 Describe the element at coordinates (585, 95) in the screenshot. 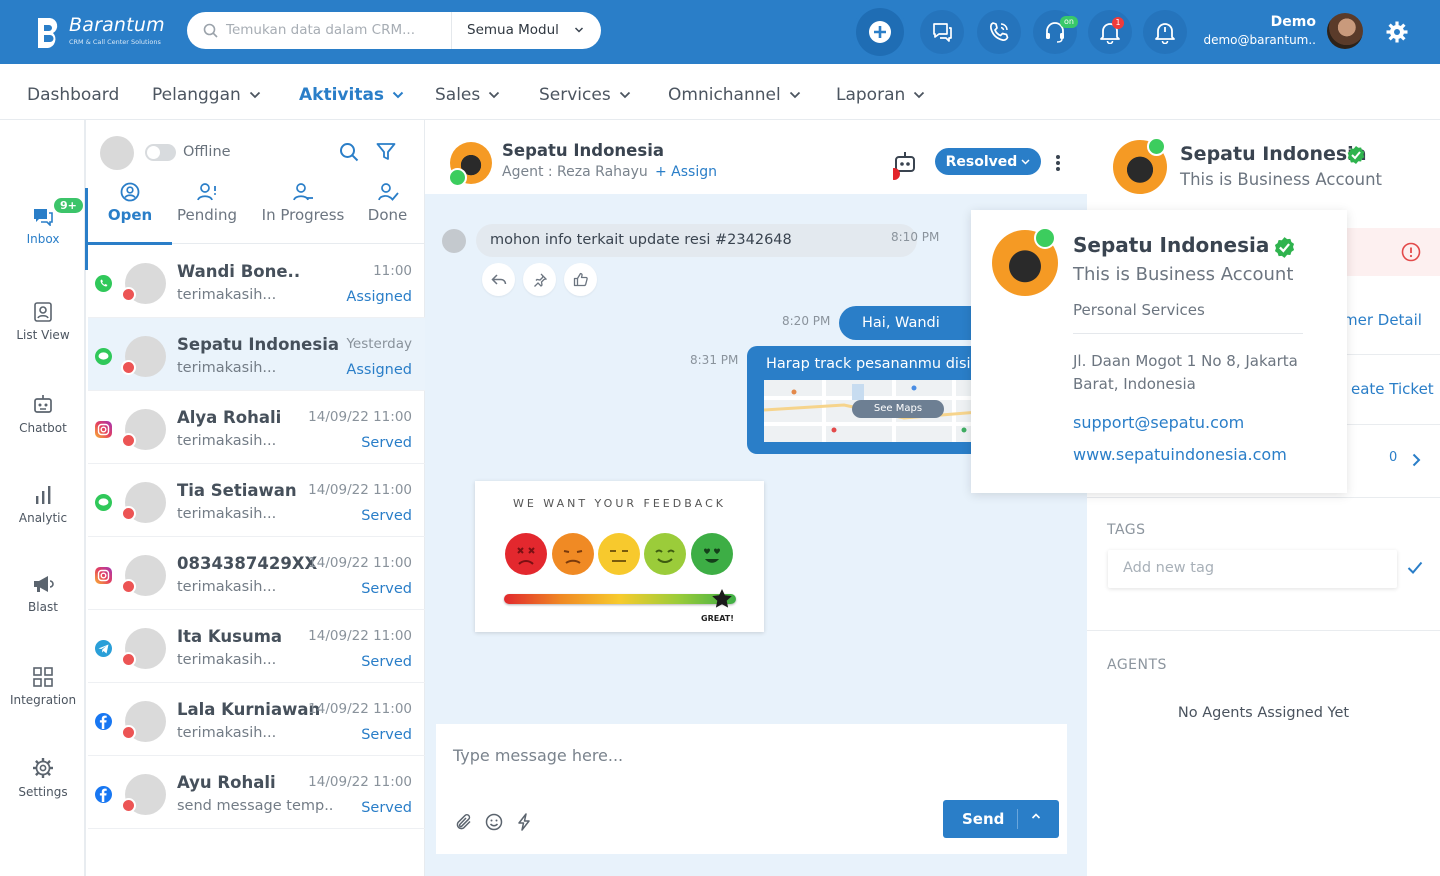

I see `nav-services: Services` at that location.